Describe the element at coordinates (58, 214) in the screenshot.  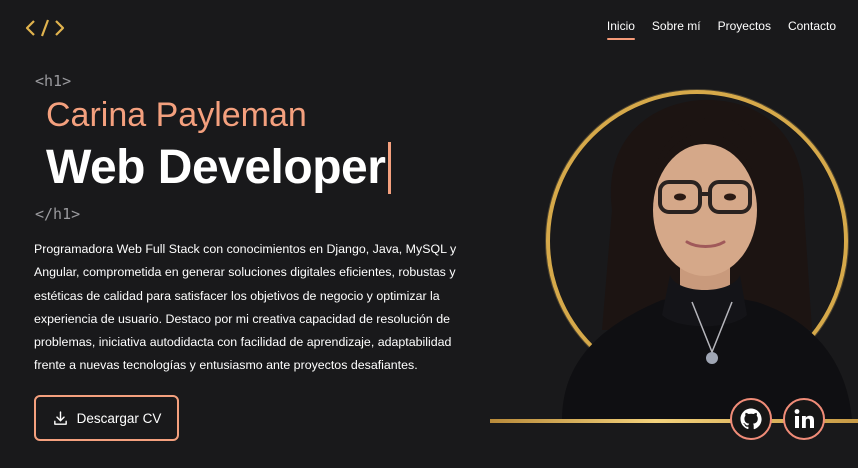
I see `h1-close-tag: </h1>` at that location.